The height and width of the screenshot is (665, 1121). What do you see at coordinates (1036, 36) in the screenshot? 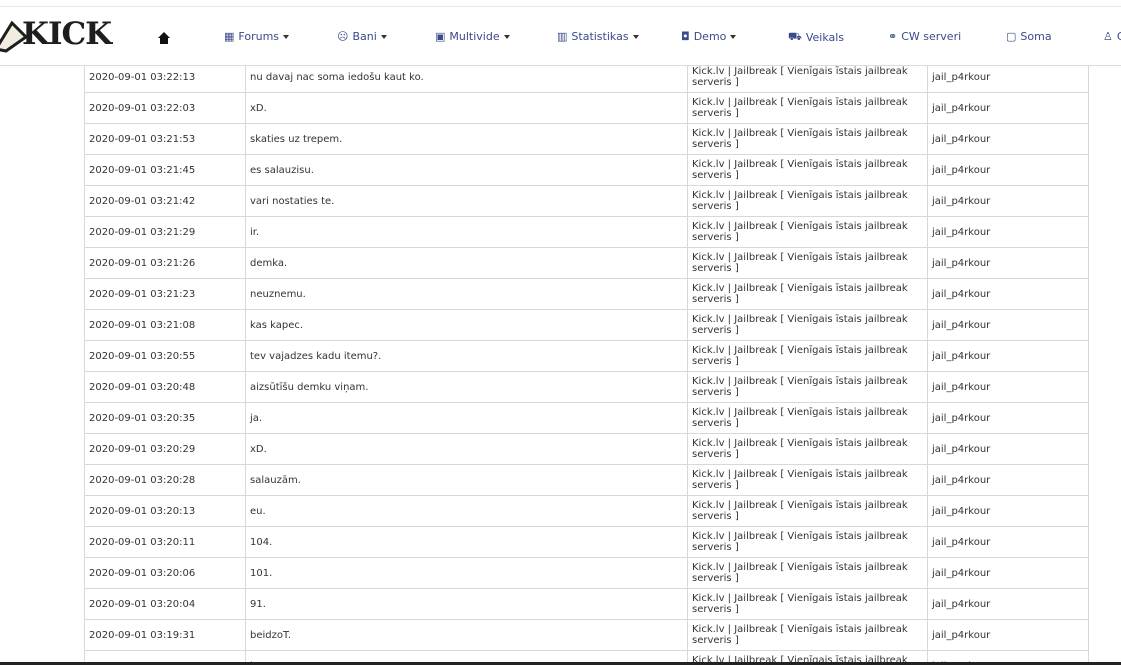
I see `nav-item-label: Soma` at bounding box center [1036, 36].